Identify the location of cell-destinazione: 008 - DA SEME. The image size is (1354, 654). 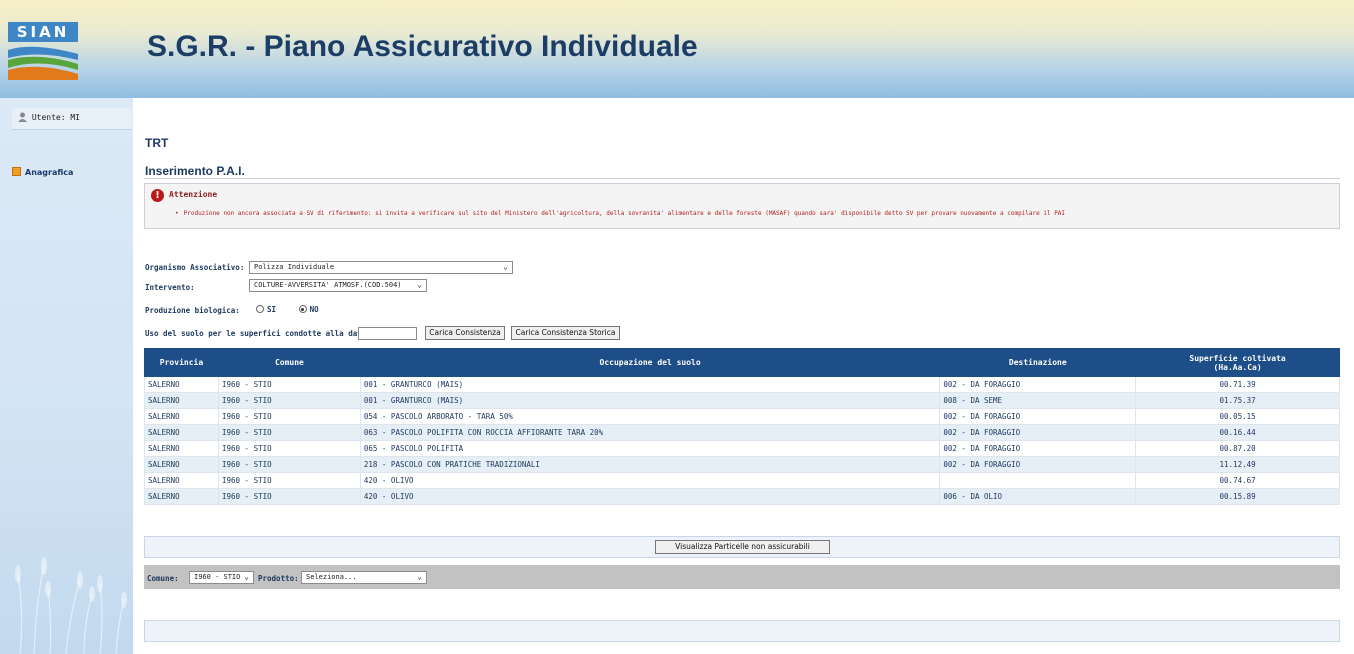
(1038, 400).